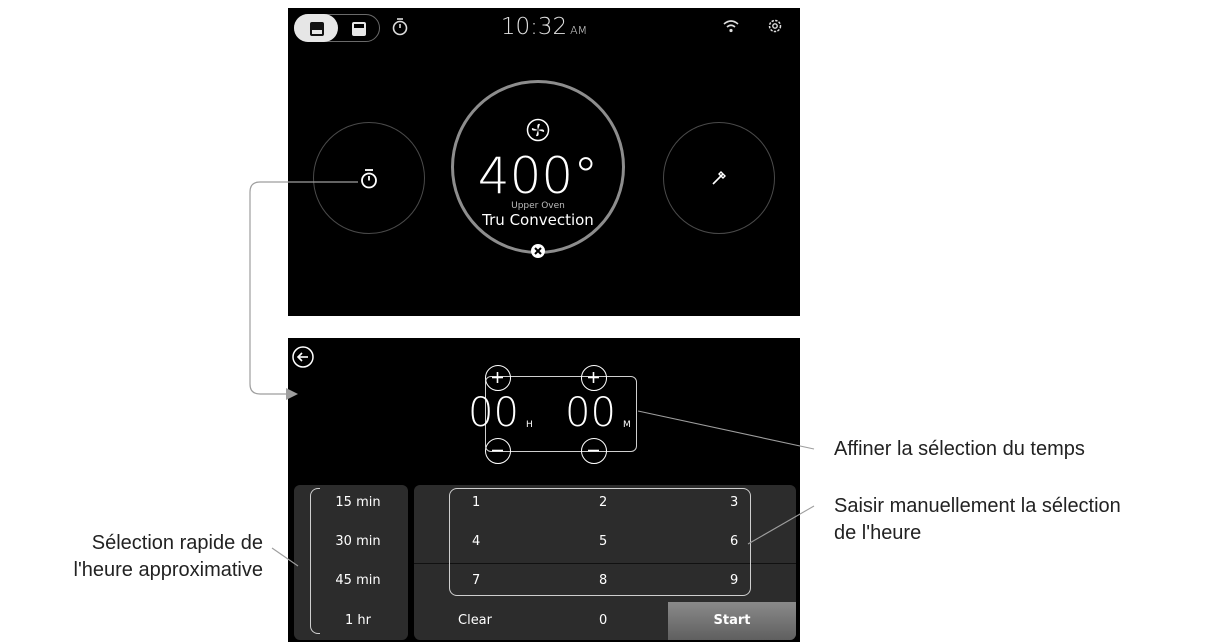  Describe the element at coordinates (959, 449) in the screenshot. I see `annotation-fine-tune: Affiner la sélection du temps` at that location.